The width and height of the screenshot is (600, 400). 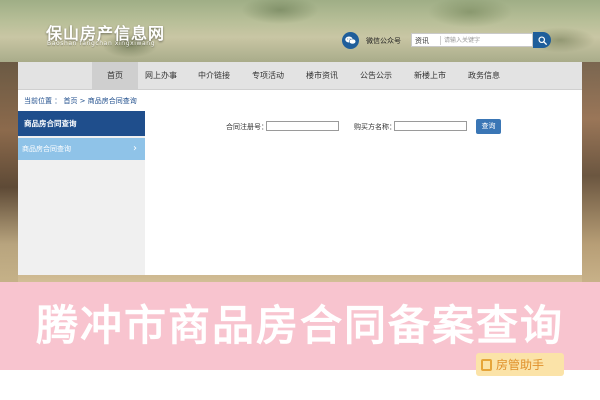 I want to click on scenery-right, so click(x=591, y=176).